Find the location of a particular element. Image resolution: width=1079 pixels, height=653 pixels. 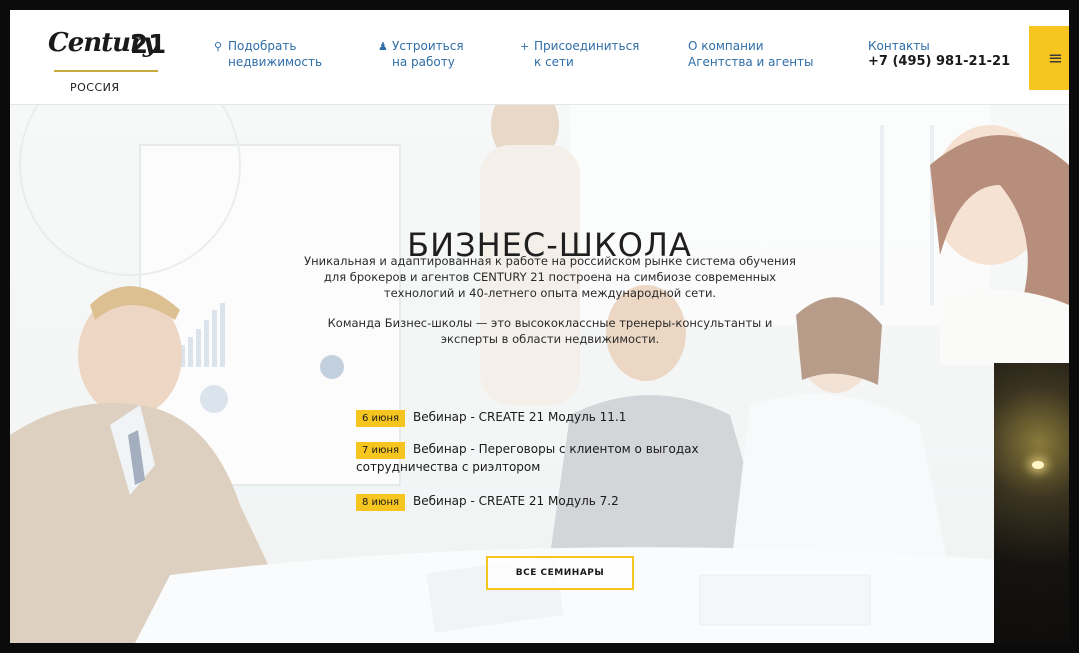

century21-logo: Century 21 РОССИЯ is located at coordinates (107, 61).